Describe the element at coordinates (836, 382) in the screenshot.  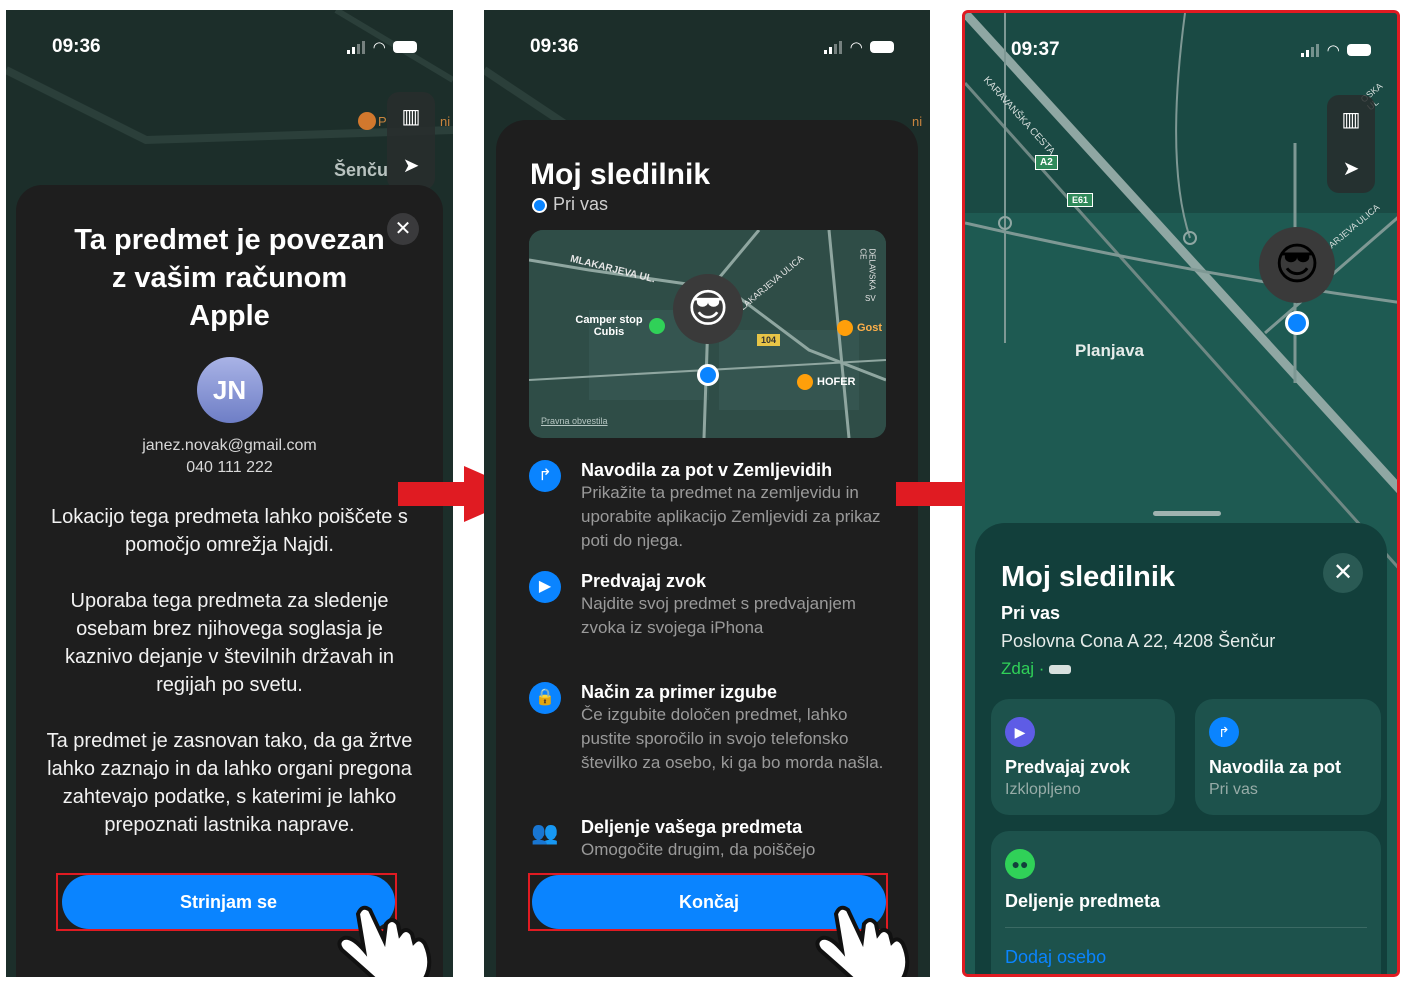
I see `poi-hofer-label: HOFER` at that location.